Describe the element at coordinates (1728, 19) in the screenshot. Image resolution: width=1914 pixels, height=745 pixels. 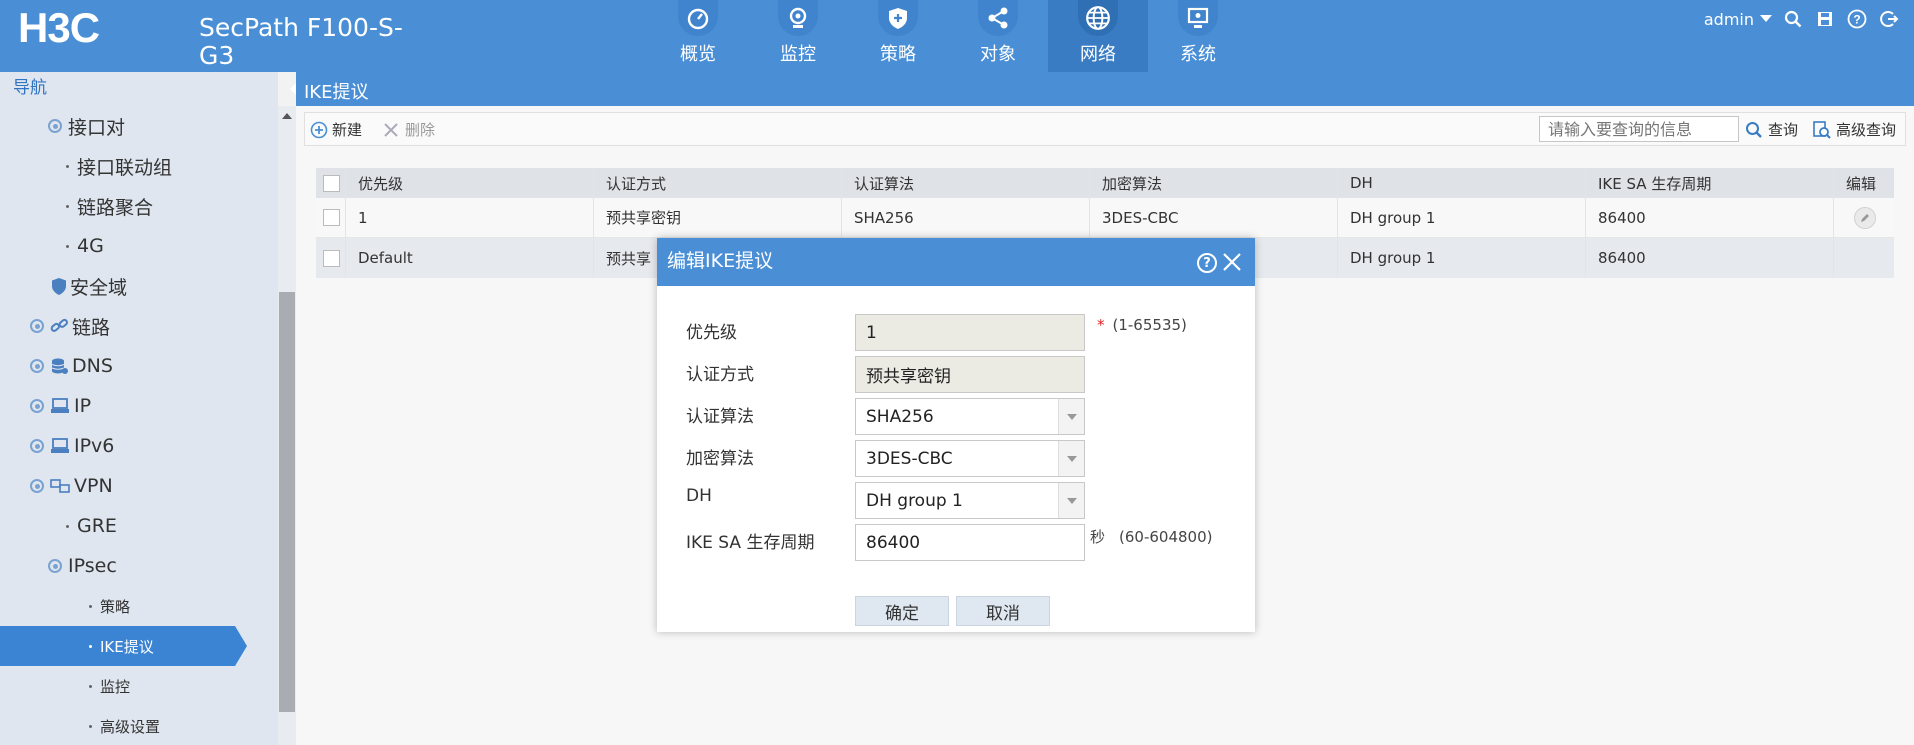
I see `username: admin` at that location.